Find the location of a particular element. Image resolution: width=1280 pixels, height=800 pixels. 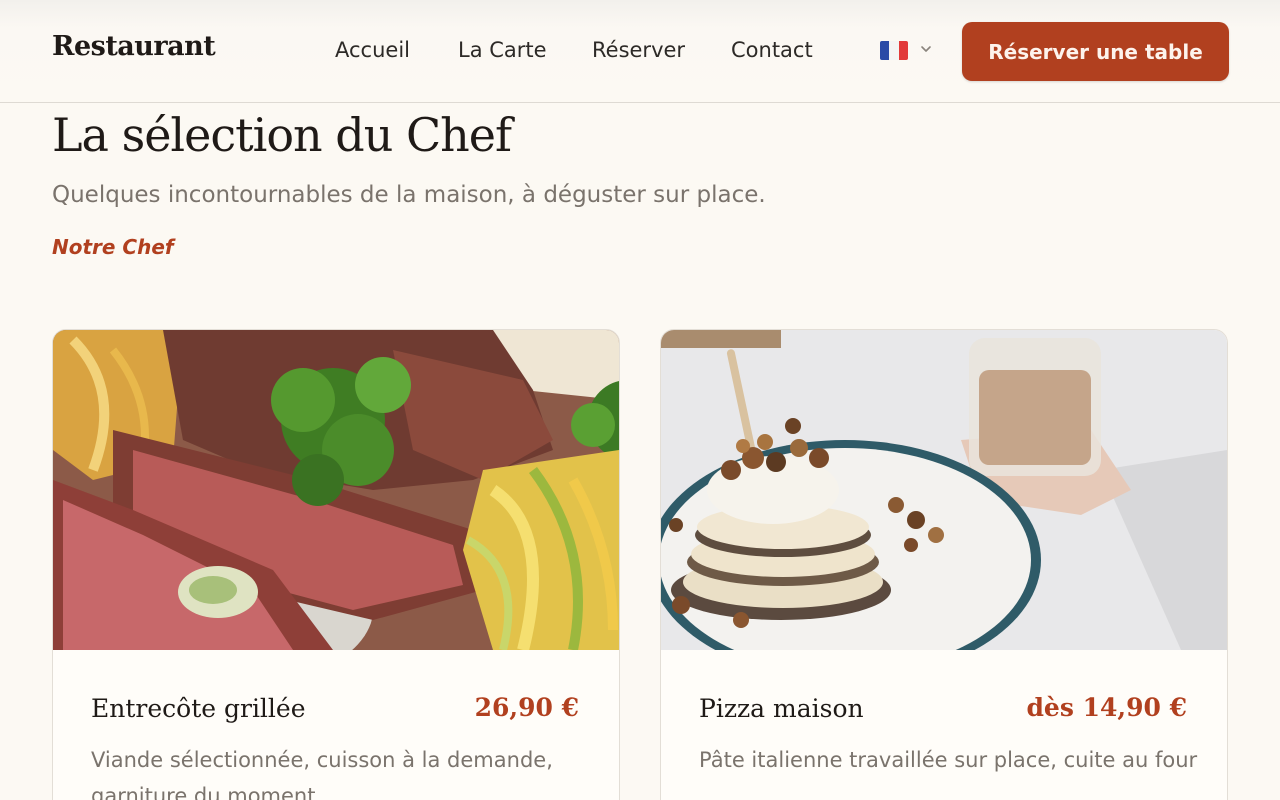

nav-link-accueil: Accueil is located at coordinates (372, 50).